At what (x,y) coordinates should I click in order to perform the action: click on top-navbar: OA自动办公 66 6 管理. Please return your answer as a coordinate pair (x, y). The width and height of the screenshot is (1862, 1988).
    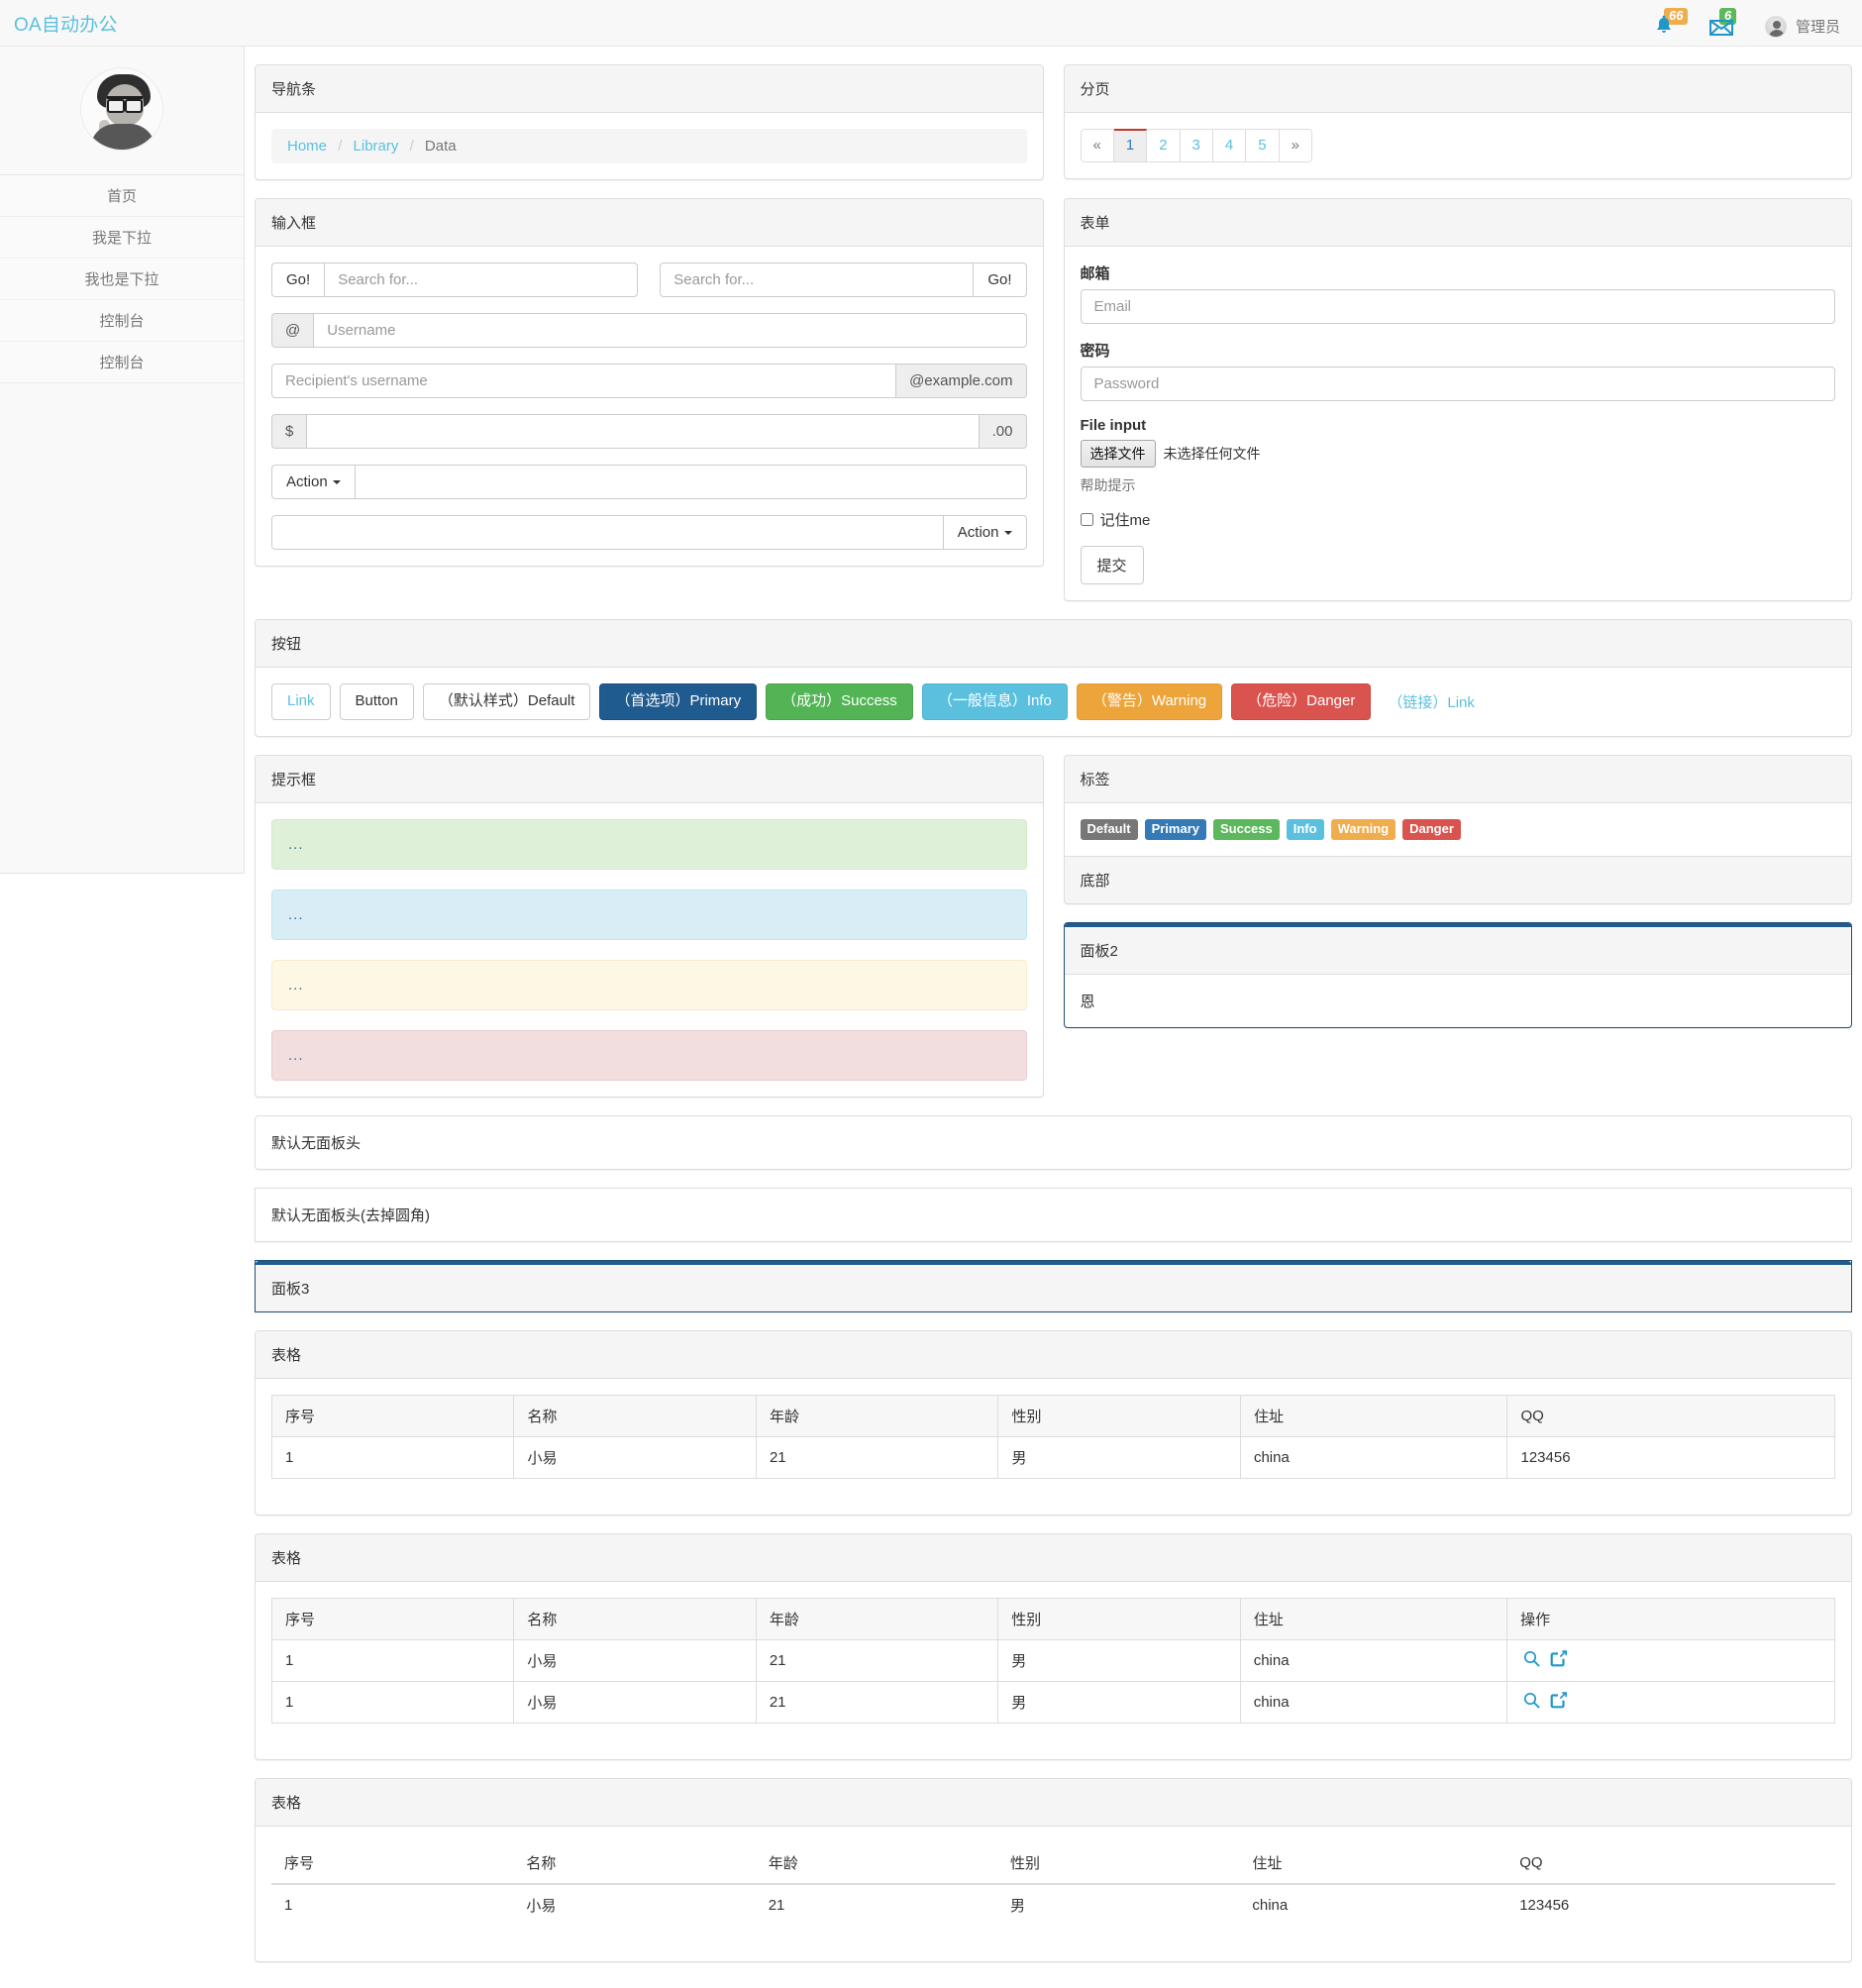
    Looking at the image, I should click on (931, 23).